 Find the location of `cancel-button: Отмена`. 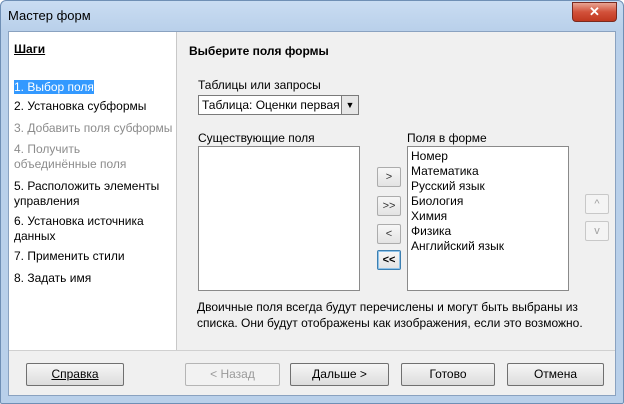

cancel-button: Отмена is located at coordinates (555, 374).